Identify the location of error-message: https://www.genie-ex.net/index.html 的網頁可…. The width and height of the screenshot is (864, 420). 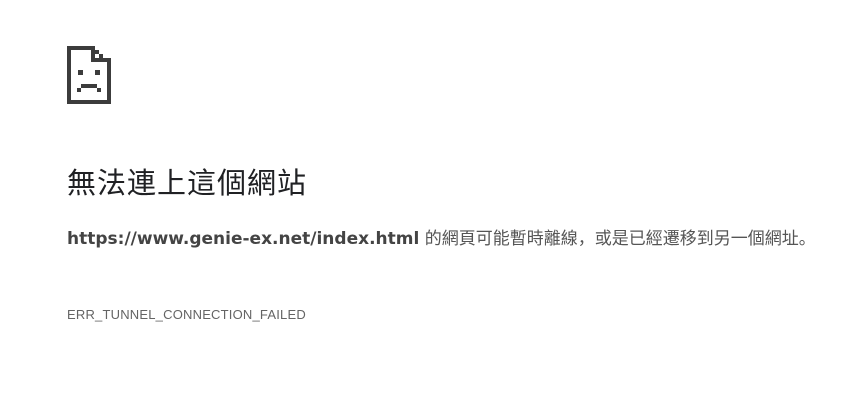
(454, 239).